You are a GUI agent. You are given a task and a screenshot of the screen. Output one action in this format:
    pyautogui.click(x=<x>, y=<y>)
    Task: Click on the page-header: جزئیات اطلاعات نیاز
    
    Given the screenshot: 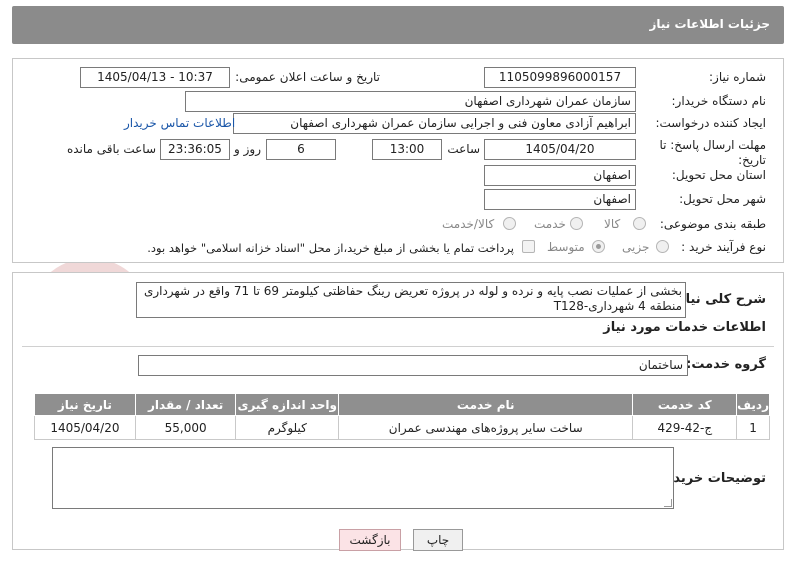 What is the action you would take?
    pyautogui.click(x=398, y=25)
    